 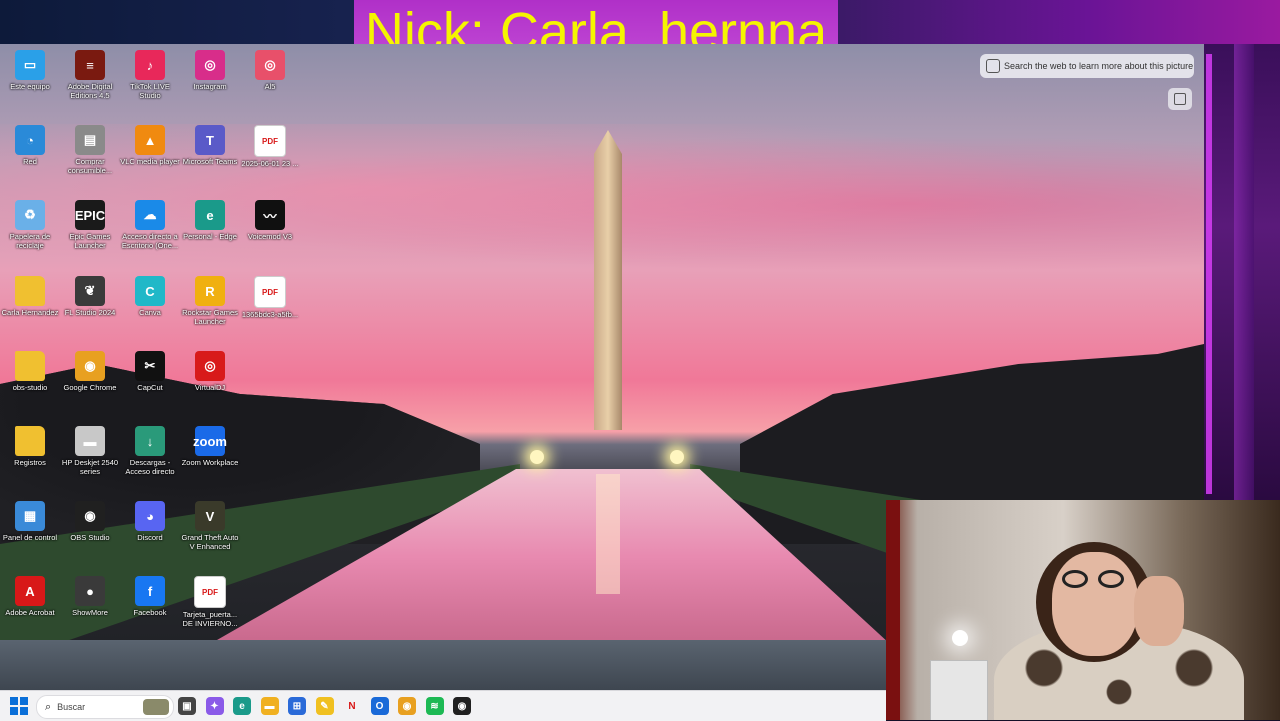 I want to click on visual-search-button, so click(x=1180, y=99).